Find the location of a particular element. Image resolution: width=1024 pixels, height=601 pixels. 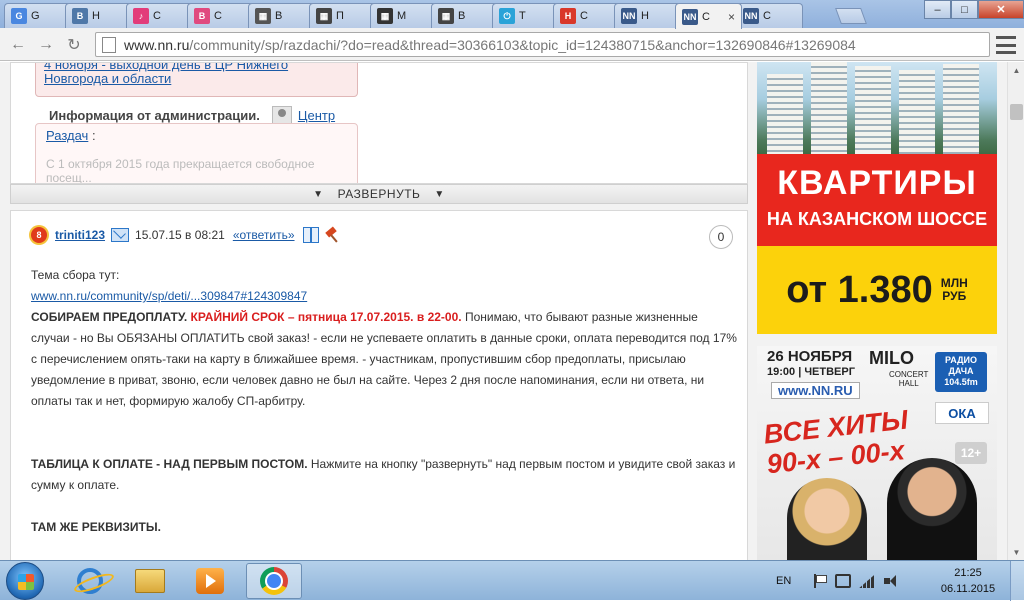

tab-favicon-icon: ⏻ is located at coordinates (507, 16).